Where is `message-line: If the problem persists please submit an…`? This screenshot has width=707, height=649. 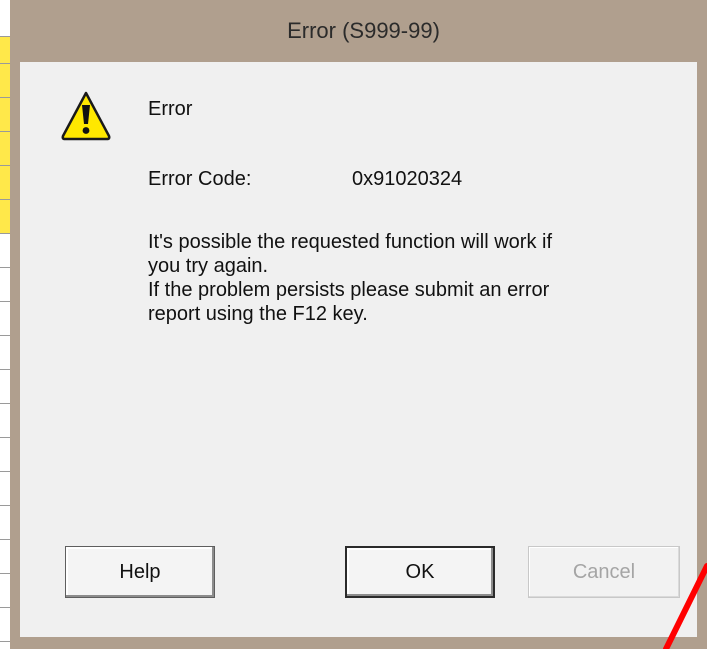 message-line: If the problem persists please submit an… is located at coordinates (349, 290).